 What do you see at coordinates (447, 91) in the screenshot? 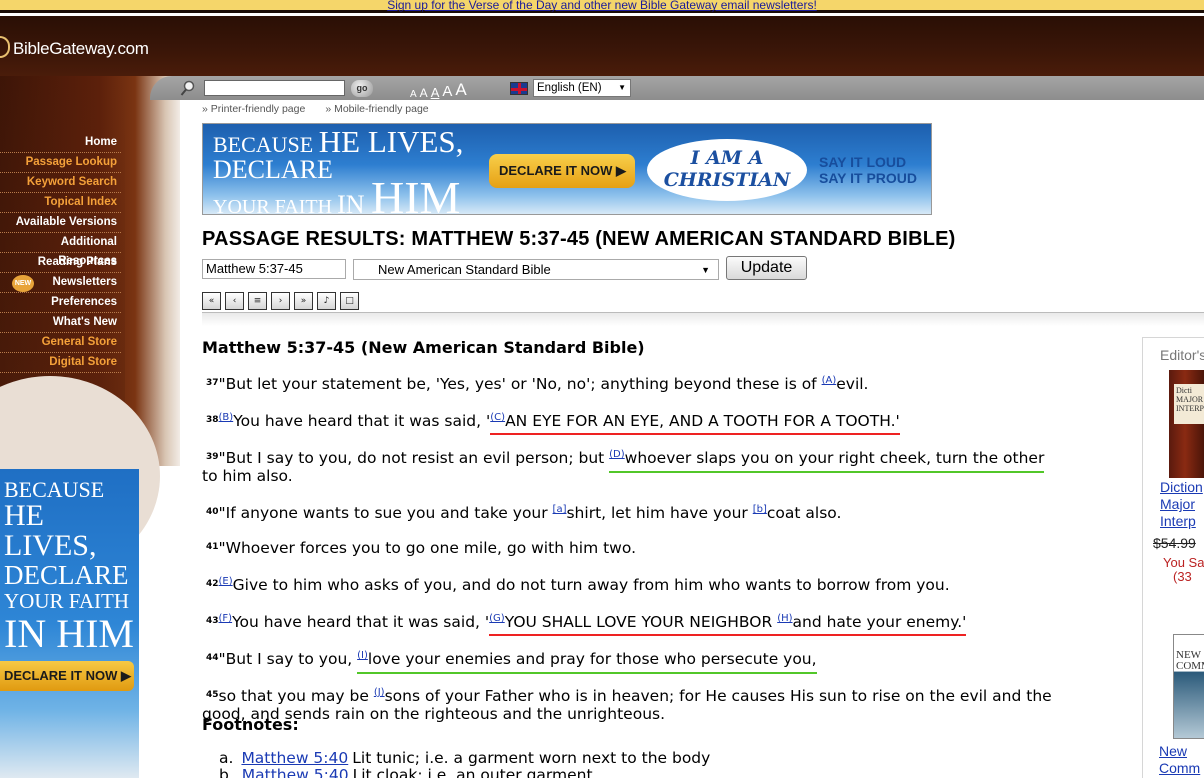
I see `font-size-large: A` at bounding box center [447, 91].